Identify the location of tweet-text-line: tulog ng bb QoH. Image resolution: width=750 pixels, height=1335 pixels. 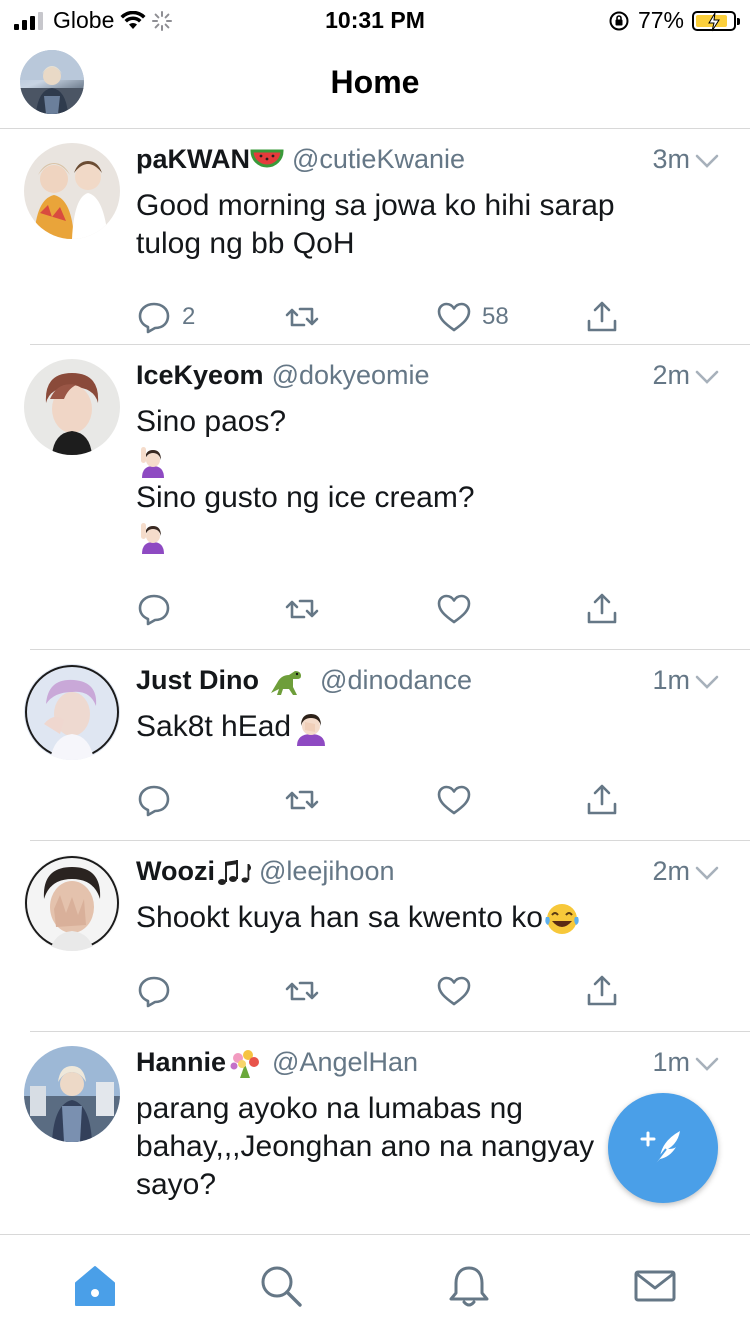
(245, 243).